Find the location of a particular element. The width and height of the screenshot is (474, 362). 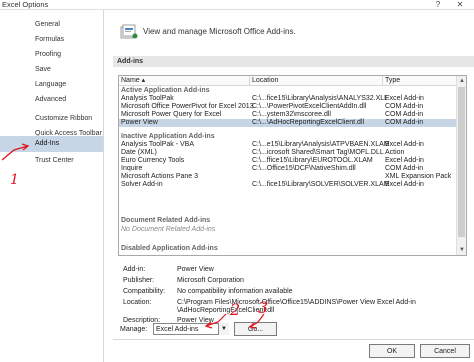

row-name: Solver Add-in is located at coordinates (142, 184).